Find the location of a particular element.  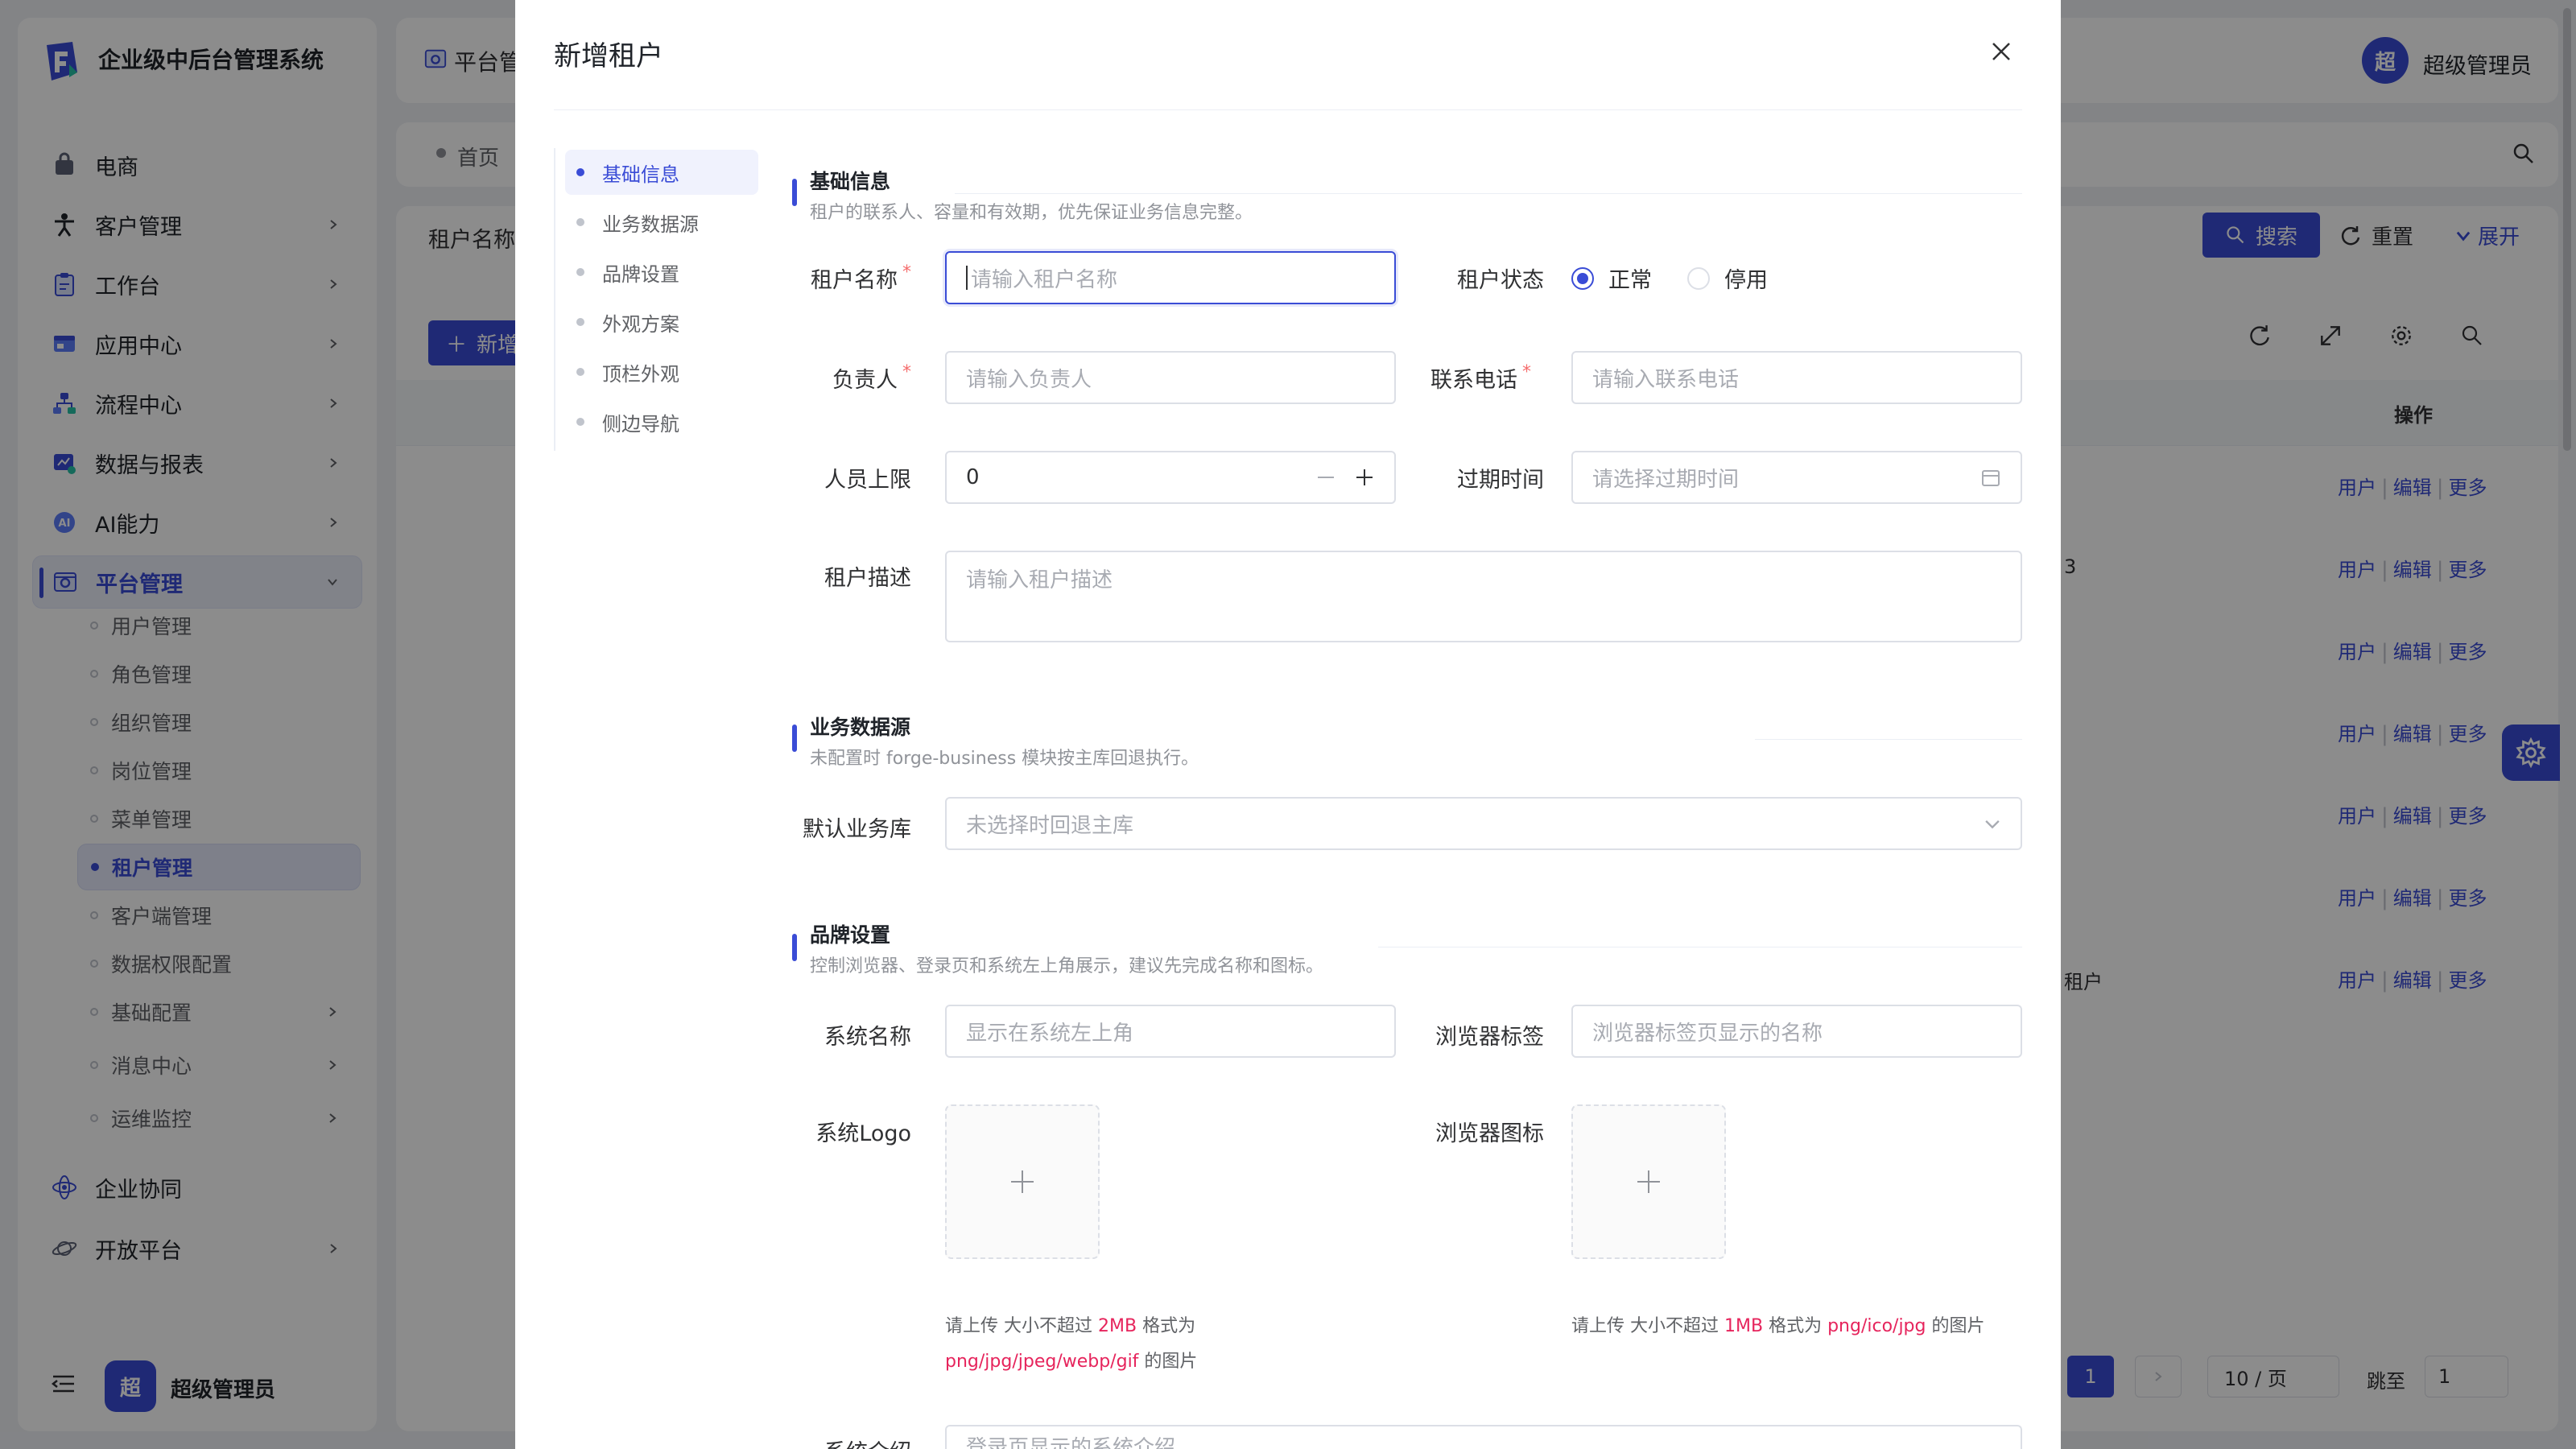

staff-limit-stepper: 0 is located at coordinates (1170, 477).